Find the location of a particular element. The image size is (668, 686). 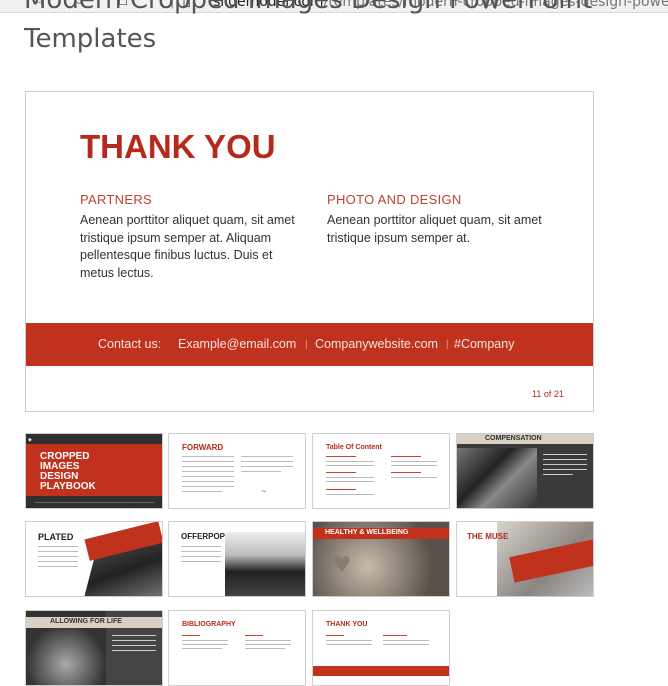

thumbnail-title: OFFERPOP is located at coordinates (203, 536).